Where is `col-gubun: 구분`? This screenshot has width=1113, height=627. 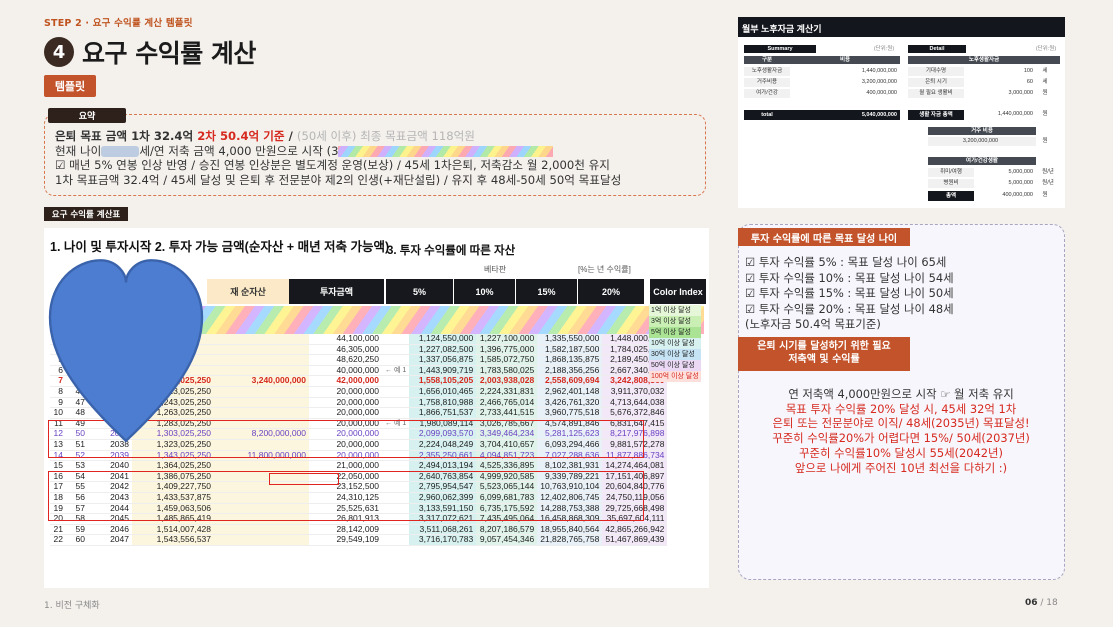
col-gubun: 구분 is located at coordinates (767, 60).